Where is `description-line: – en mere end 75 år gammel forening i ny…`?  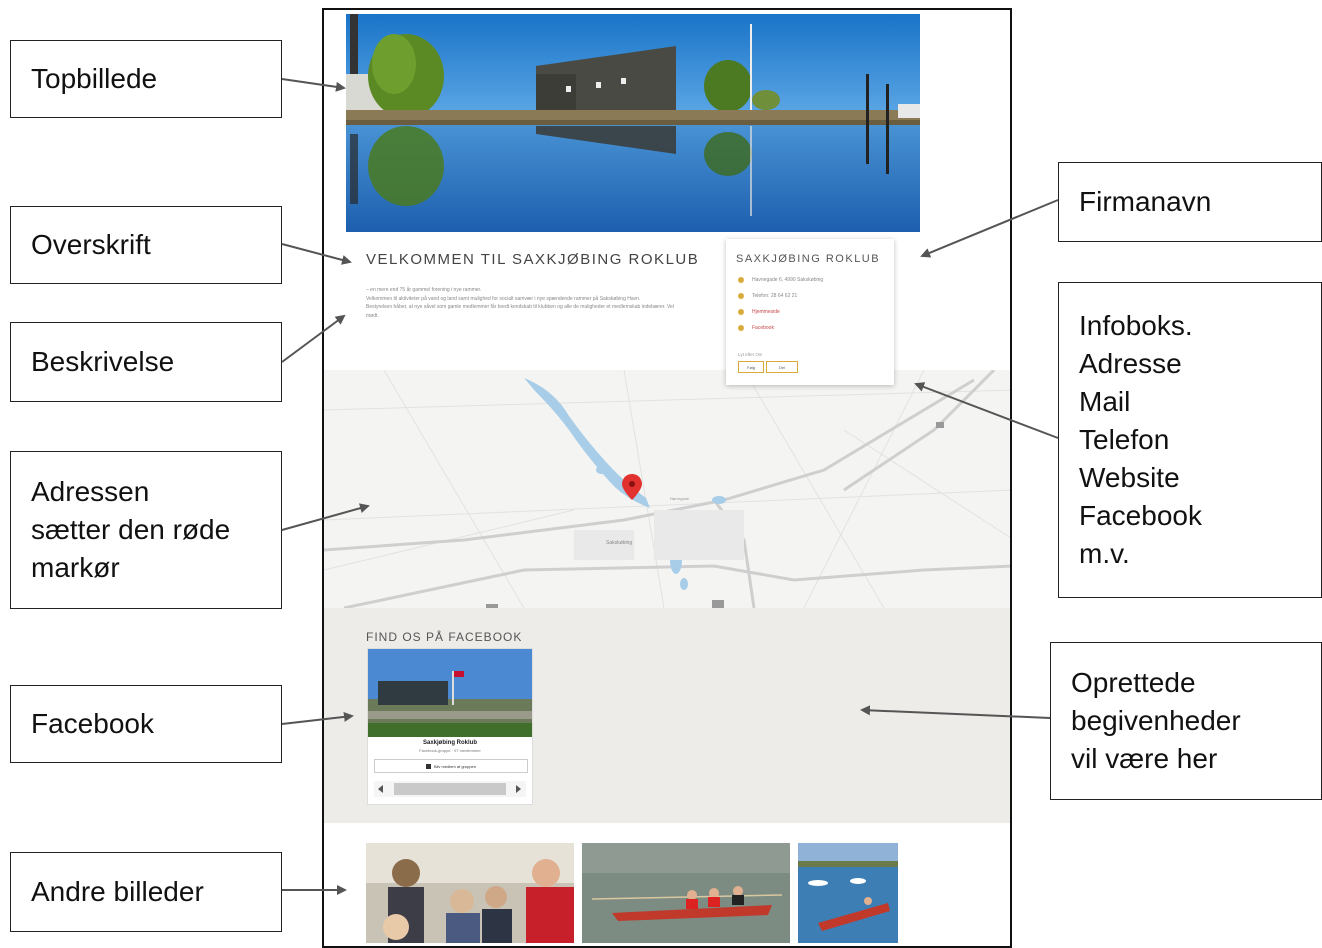
description-line: – en mere end 75 år gammel forening i ny… is located at coordinates (424, 290).